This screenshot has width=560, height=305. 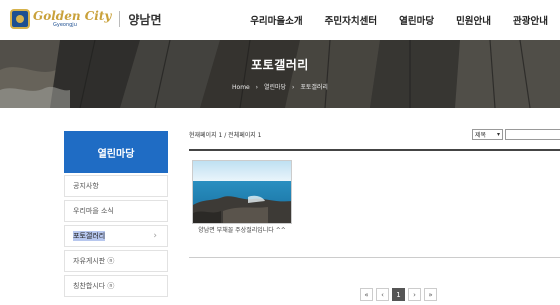 I want to click on sidebar-item-free-board: 자유게시판 ⓝ, so click(x=116, y=261).